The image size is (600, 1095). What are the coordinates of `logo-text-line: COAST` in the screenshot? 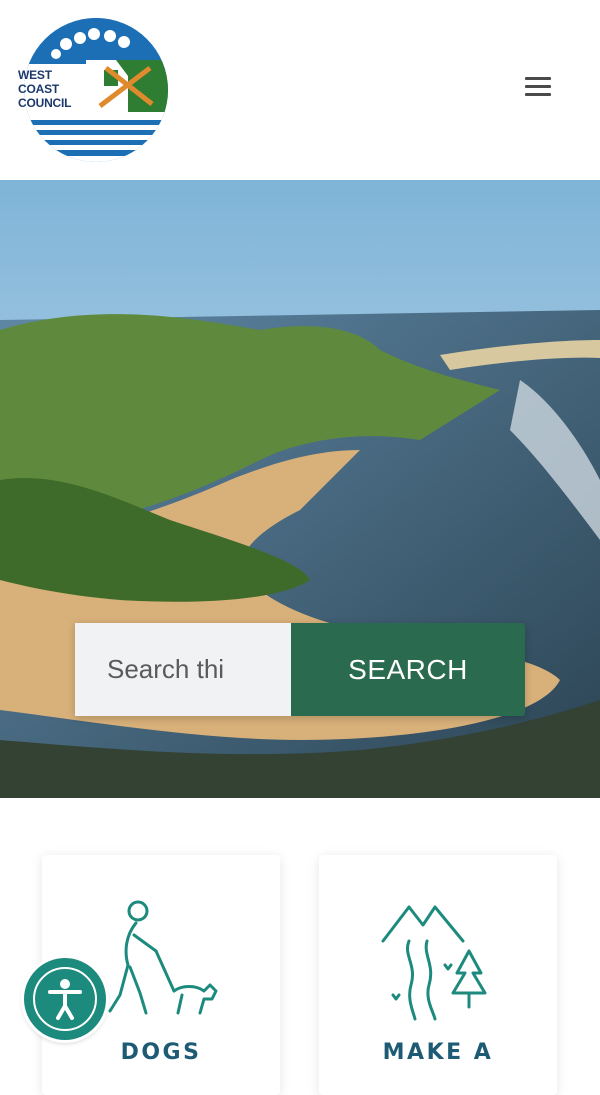 It's located at (39, 89).